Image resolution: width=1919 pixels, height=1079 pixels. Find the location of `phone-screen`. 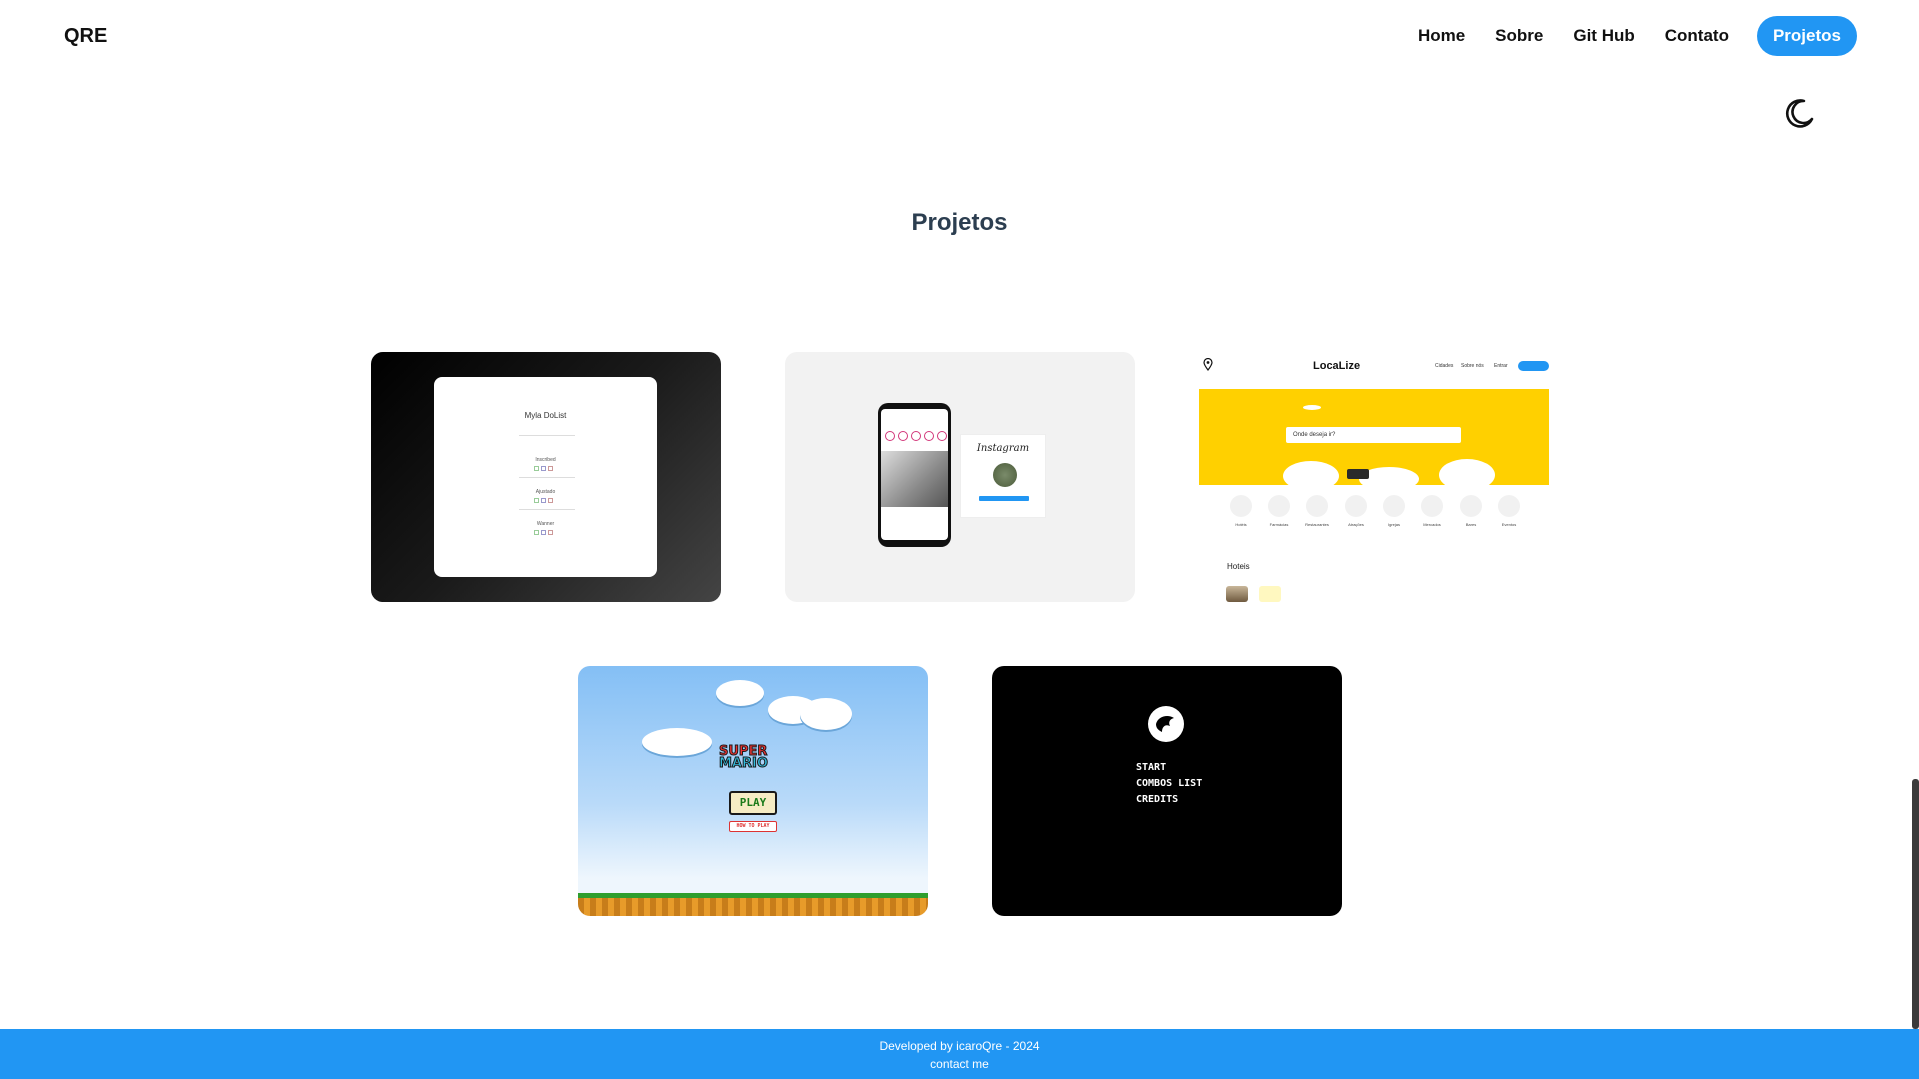

phone-screen is located at coordinates (914, 474).